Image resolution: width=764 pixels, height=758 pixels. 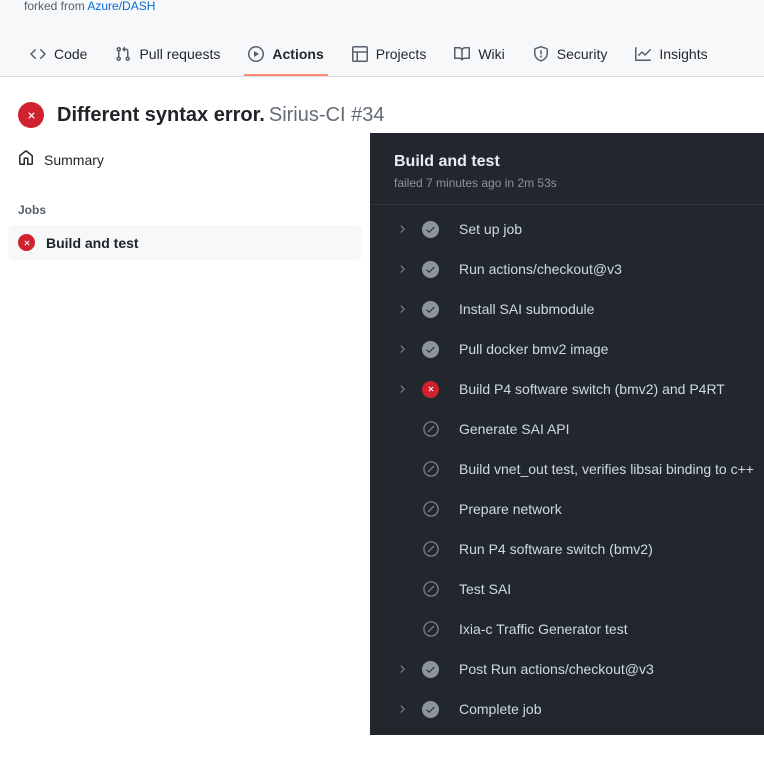 I want to click on nav-tab-label: Code, so click(x=71, y=53).